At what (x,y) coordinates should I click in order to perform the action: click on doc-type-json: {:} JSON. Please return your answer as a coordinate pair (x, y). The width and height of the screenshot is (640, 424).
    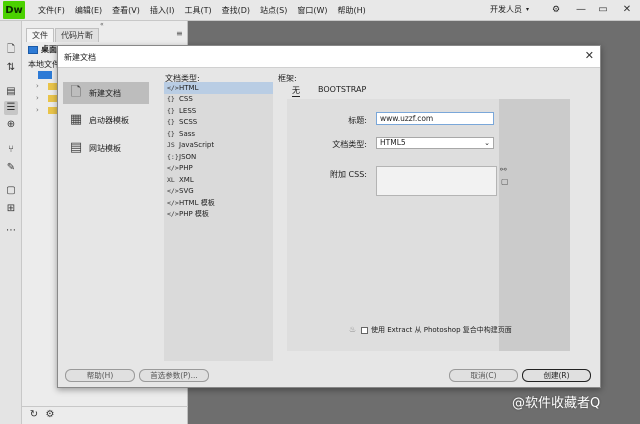
    Looking at the image, I should click on (218, 157).